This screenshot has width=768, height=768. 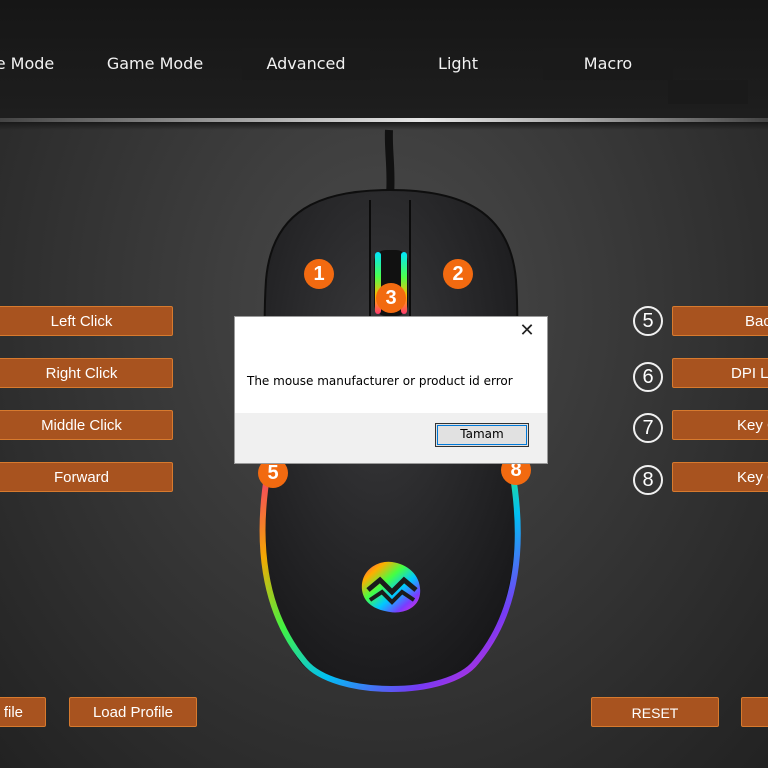 What do you see at coordinates (86, 477) in the screenshot?
I see `forward-button: Forward` at bounding box center [86, 477].